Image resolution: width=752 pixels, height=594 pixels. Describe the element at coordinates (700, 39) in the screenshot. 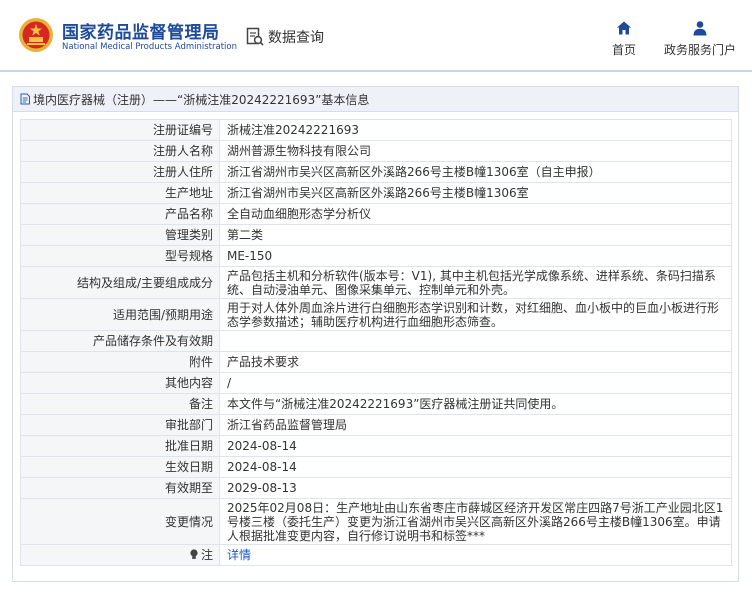

I see `nav-service-portal: 政务服务门户` at that location.